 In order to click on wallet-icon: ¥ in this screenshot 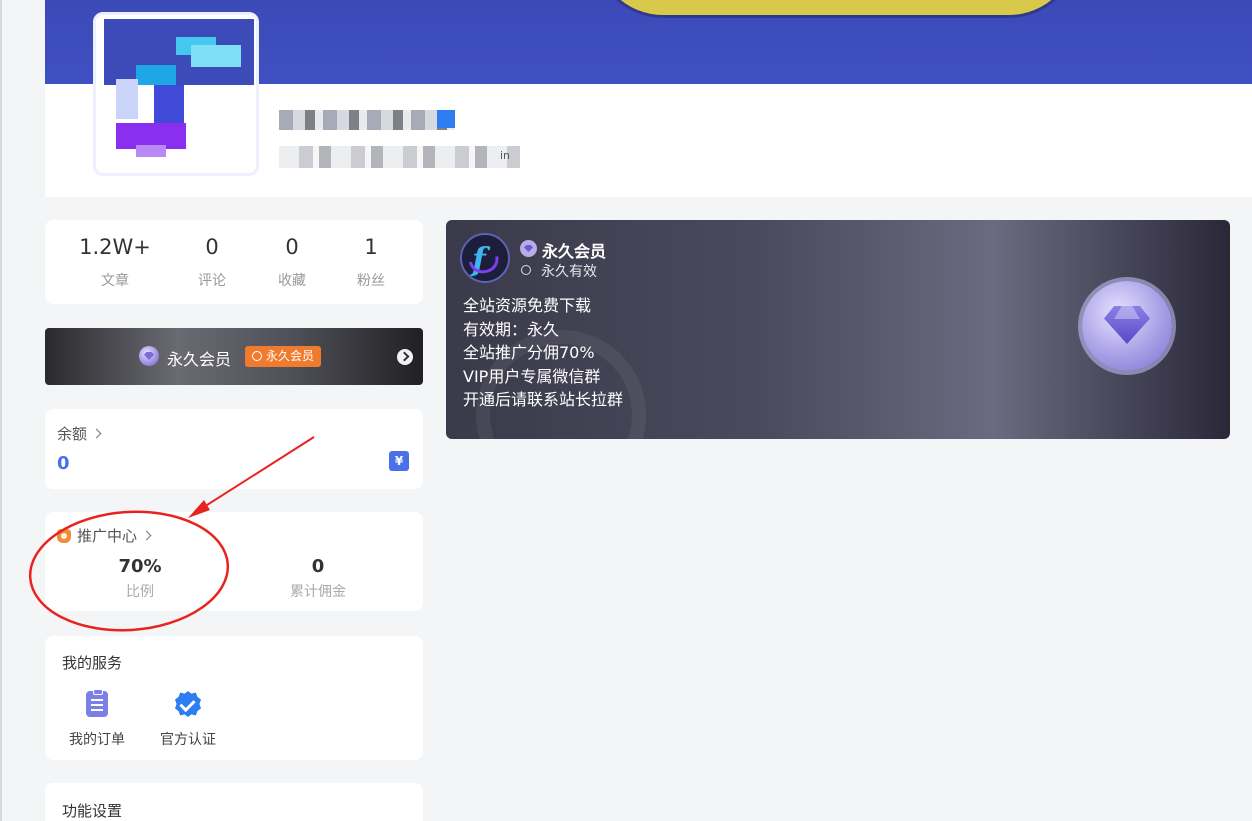, I will do `click(399, 461)`.